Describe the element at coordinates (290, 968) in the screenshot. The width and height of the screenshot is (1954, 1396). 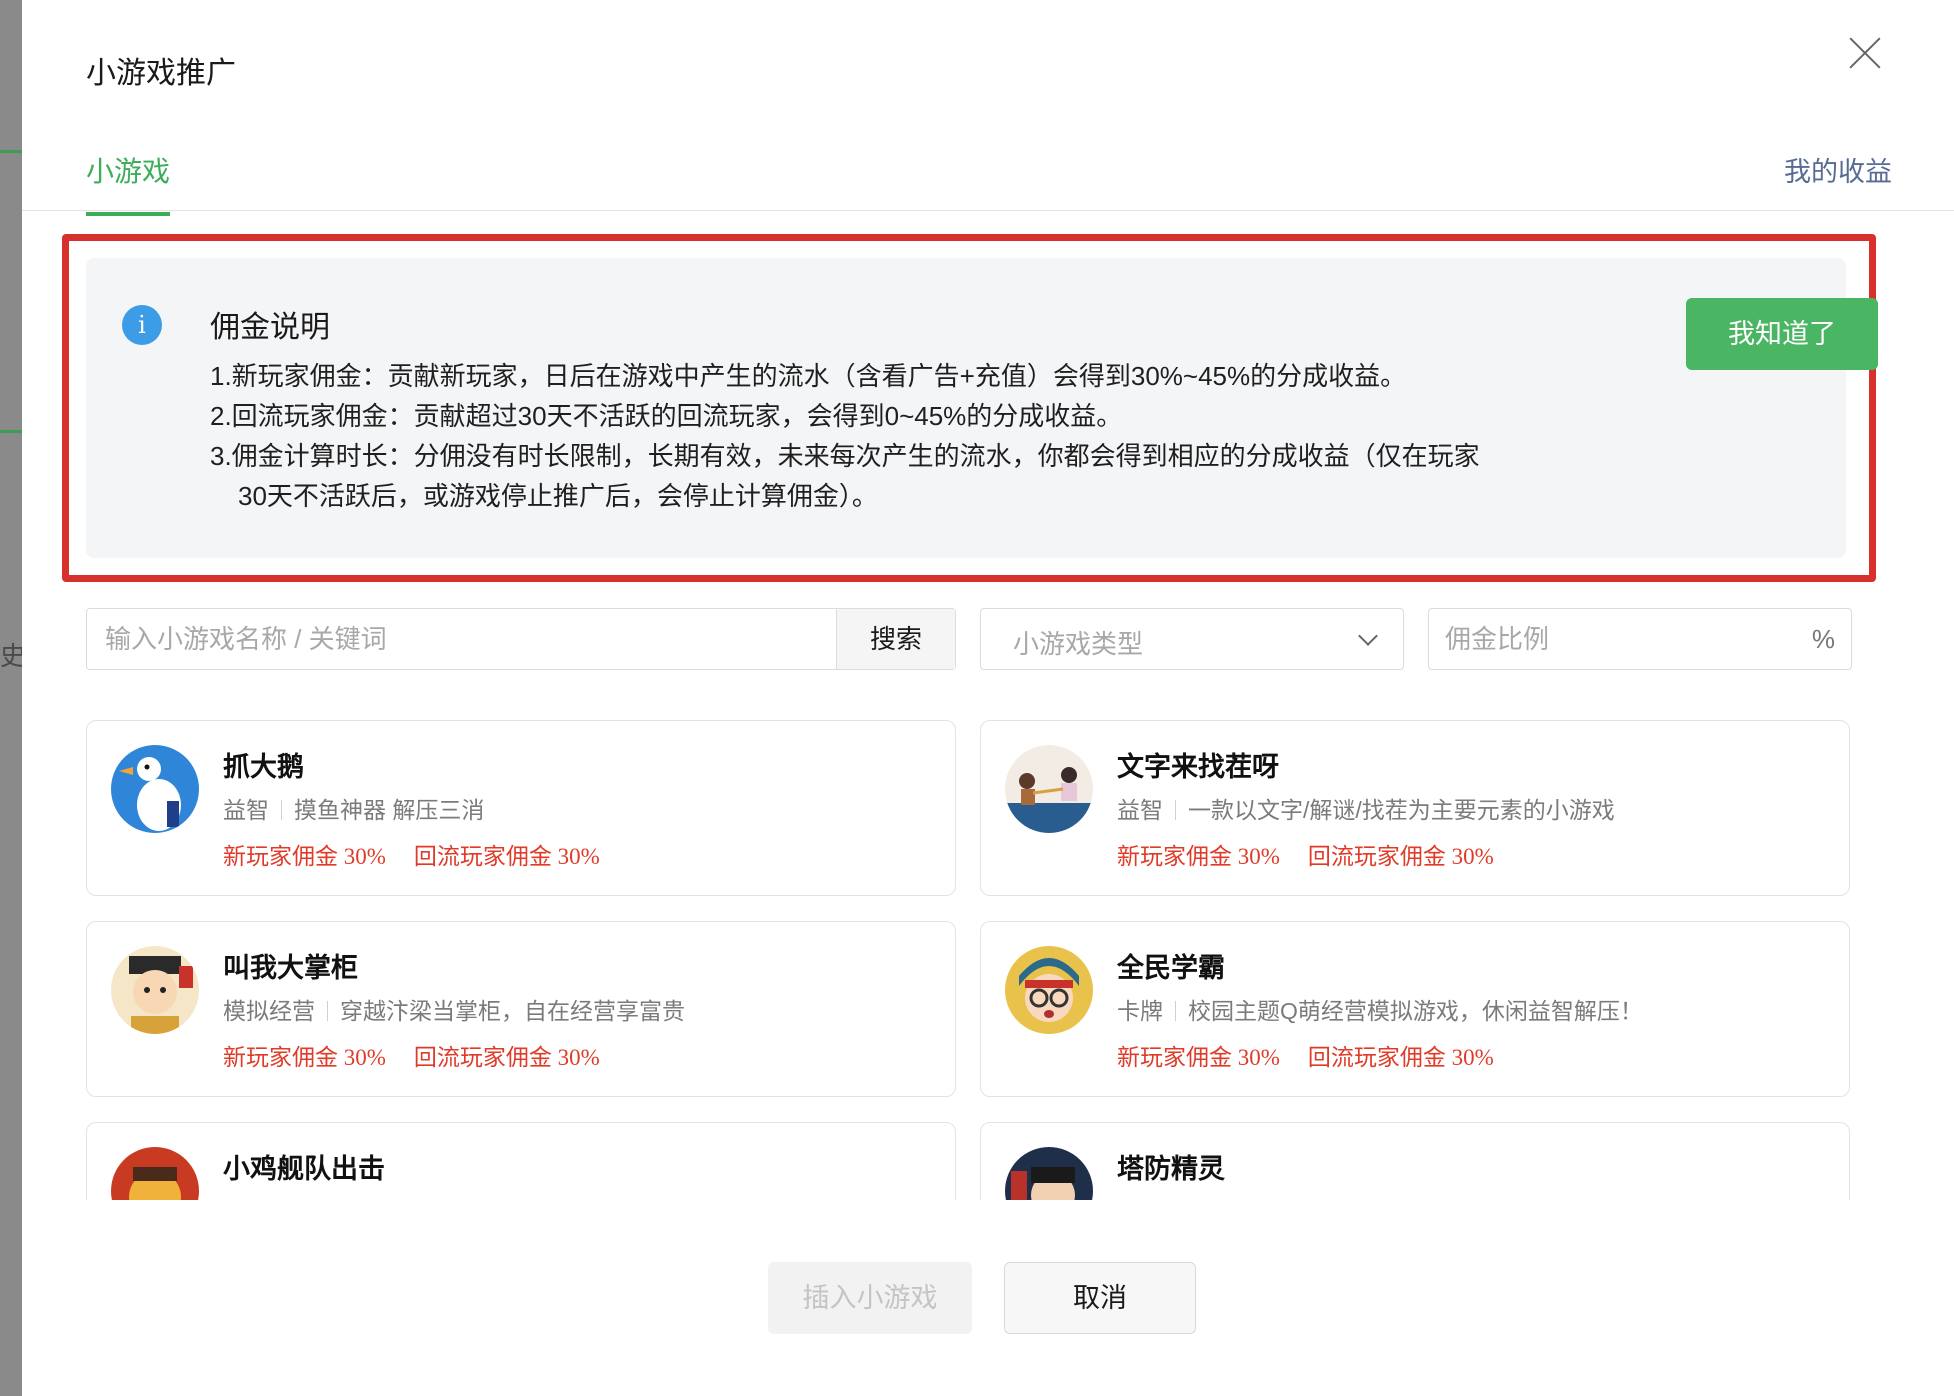
I see `game-name: 叫我大掌柜` at that location.